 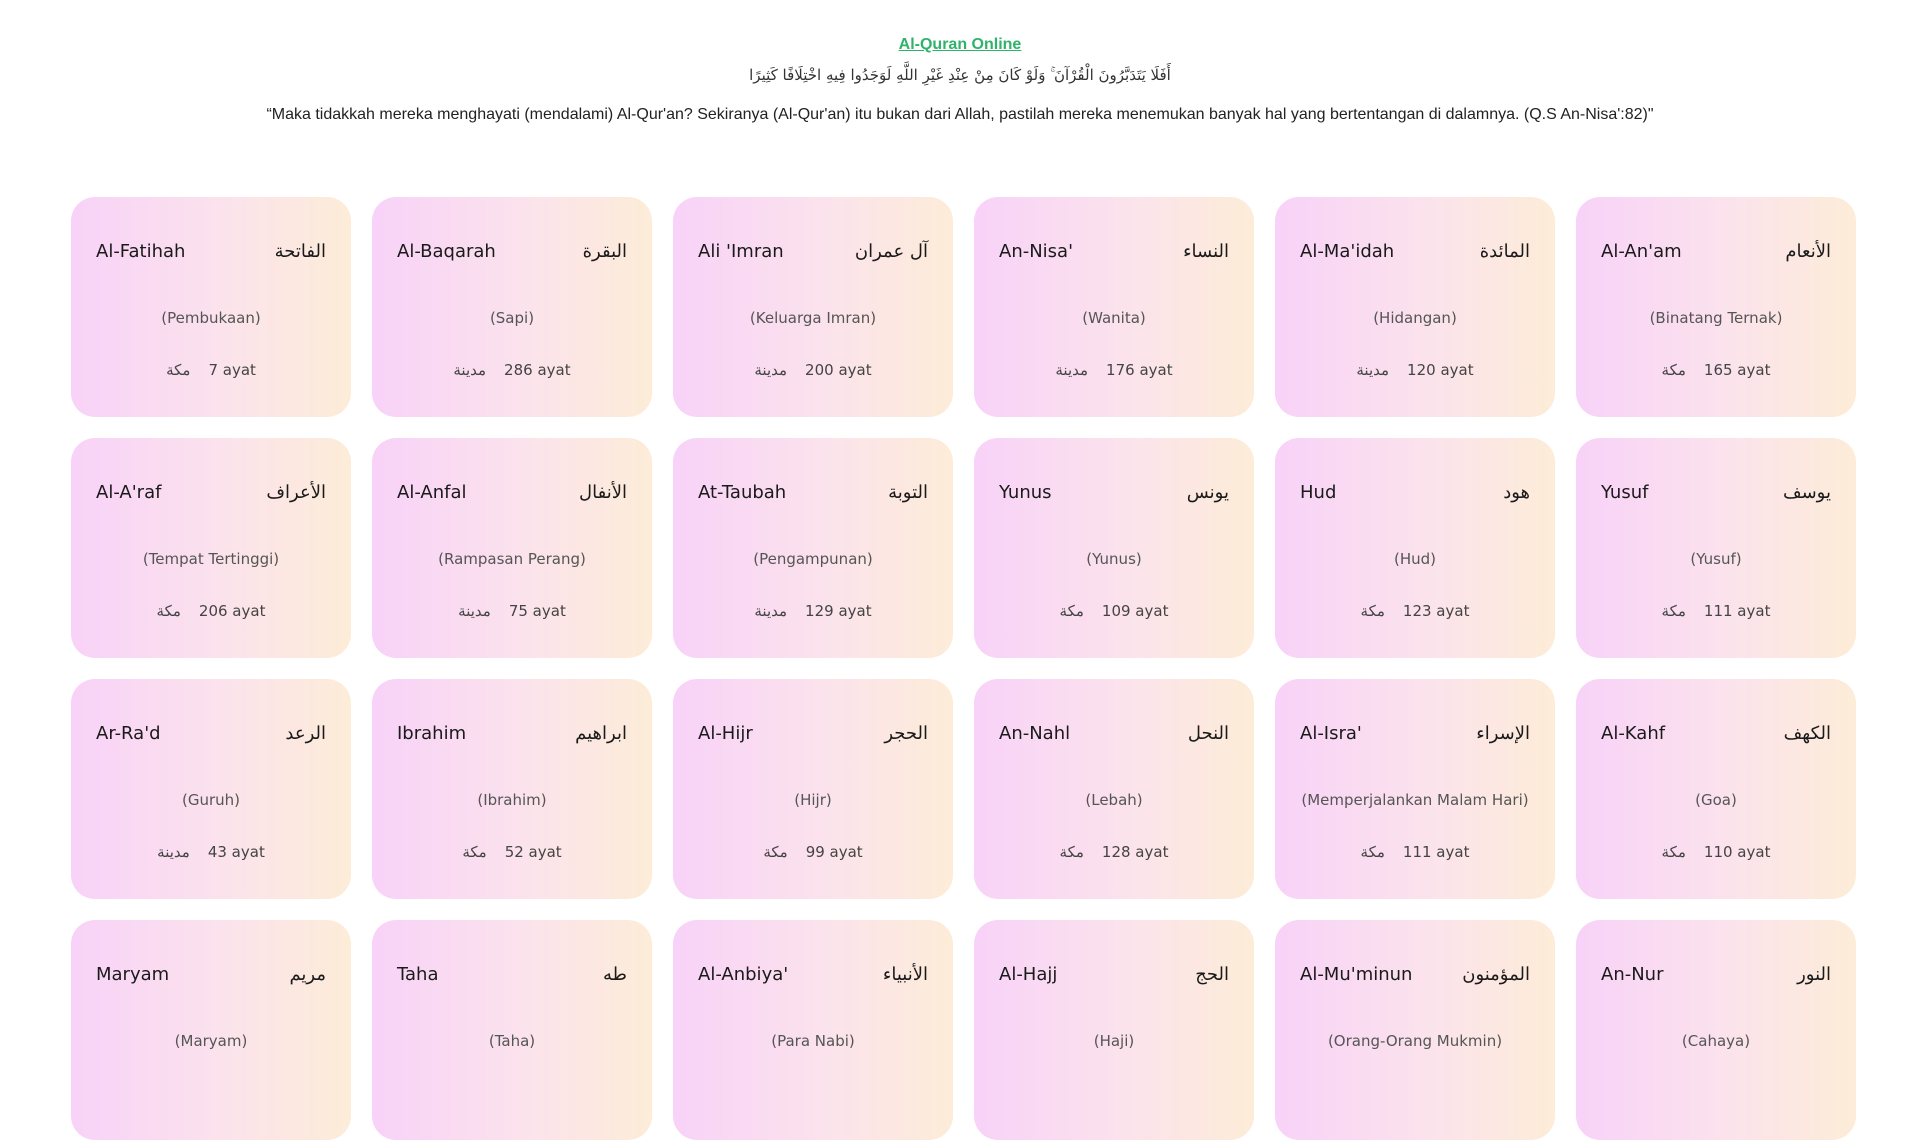 I want to click on surah-card: Al-Anbiya' الأنبياء (Para Nabi), so click(x=813, y=1030).